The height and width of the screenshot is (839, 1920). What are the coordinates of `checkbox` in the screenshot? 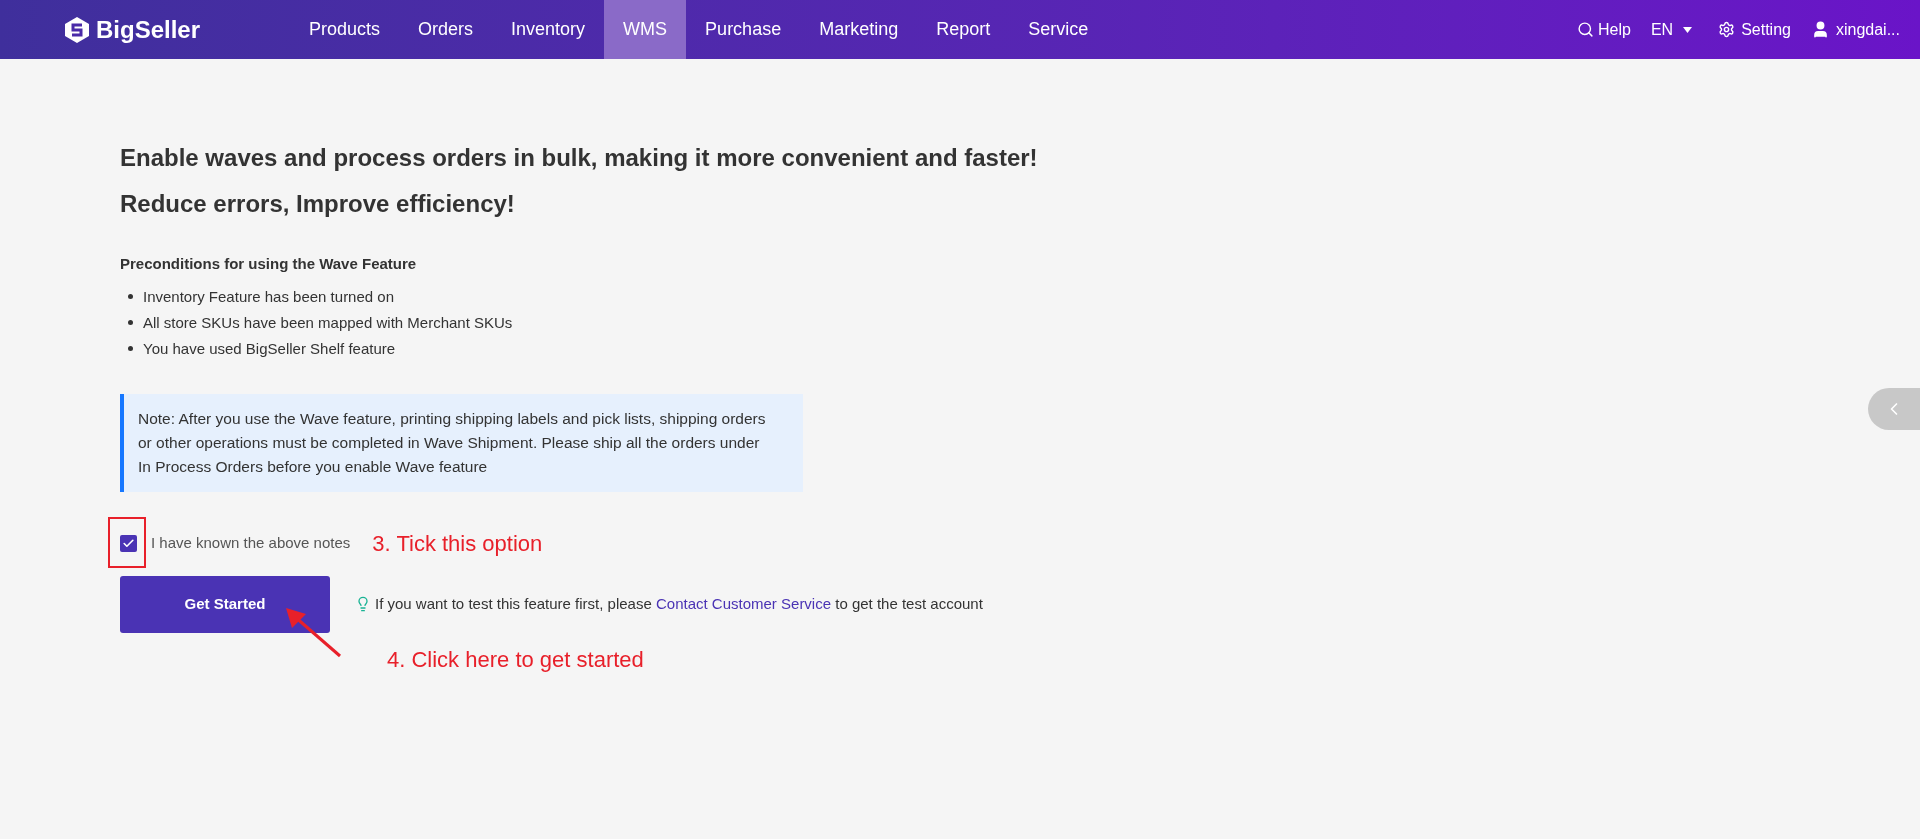 It's located at (128, 543).